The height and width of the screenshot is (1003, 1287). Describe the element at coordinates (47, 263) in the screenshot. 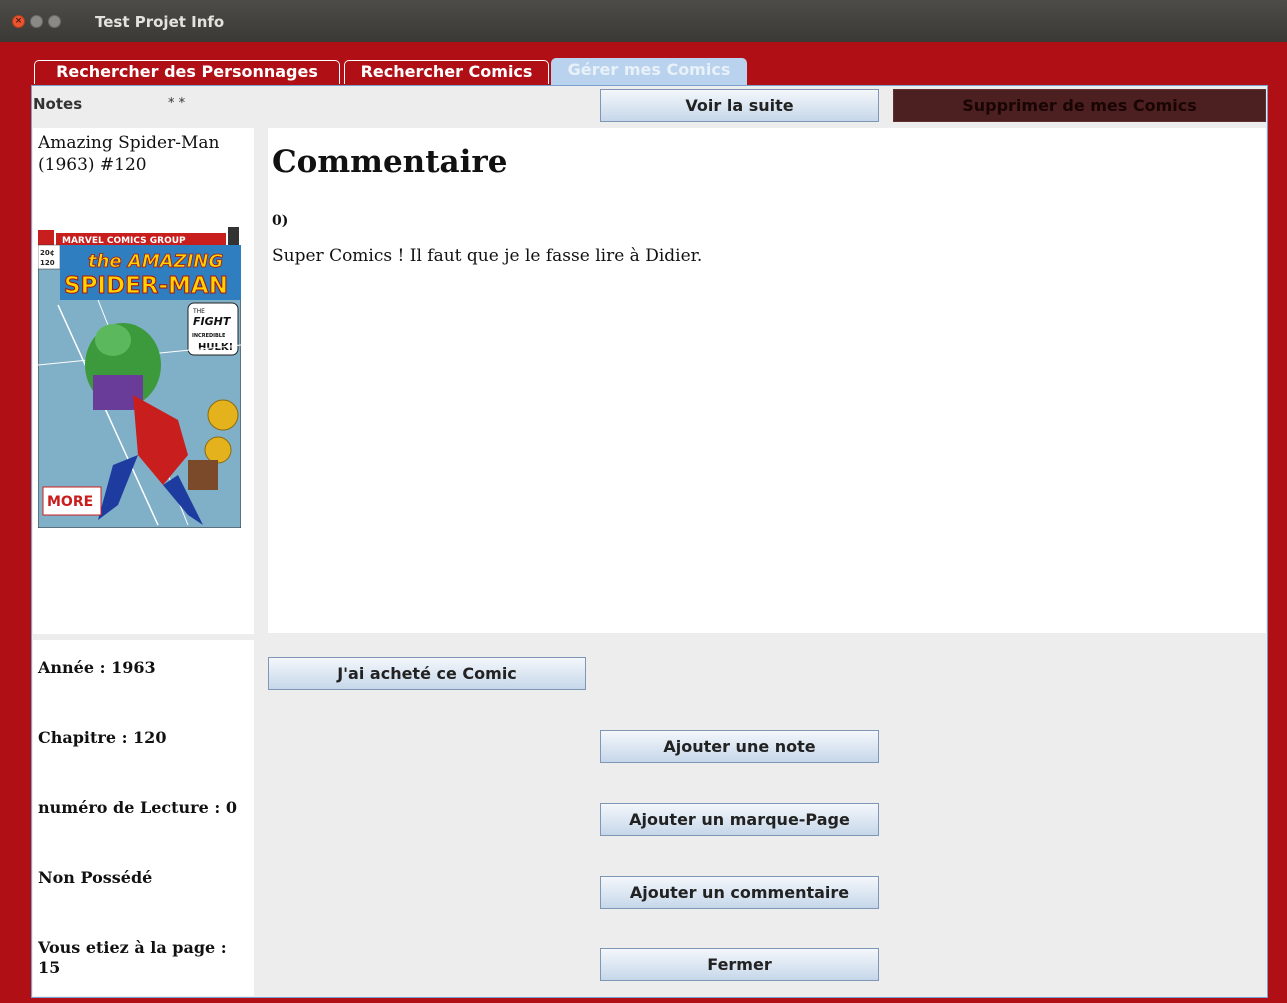

I see `cover-issue-text: 120` at that location.